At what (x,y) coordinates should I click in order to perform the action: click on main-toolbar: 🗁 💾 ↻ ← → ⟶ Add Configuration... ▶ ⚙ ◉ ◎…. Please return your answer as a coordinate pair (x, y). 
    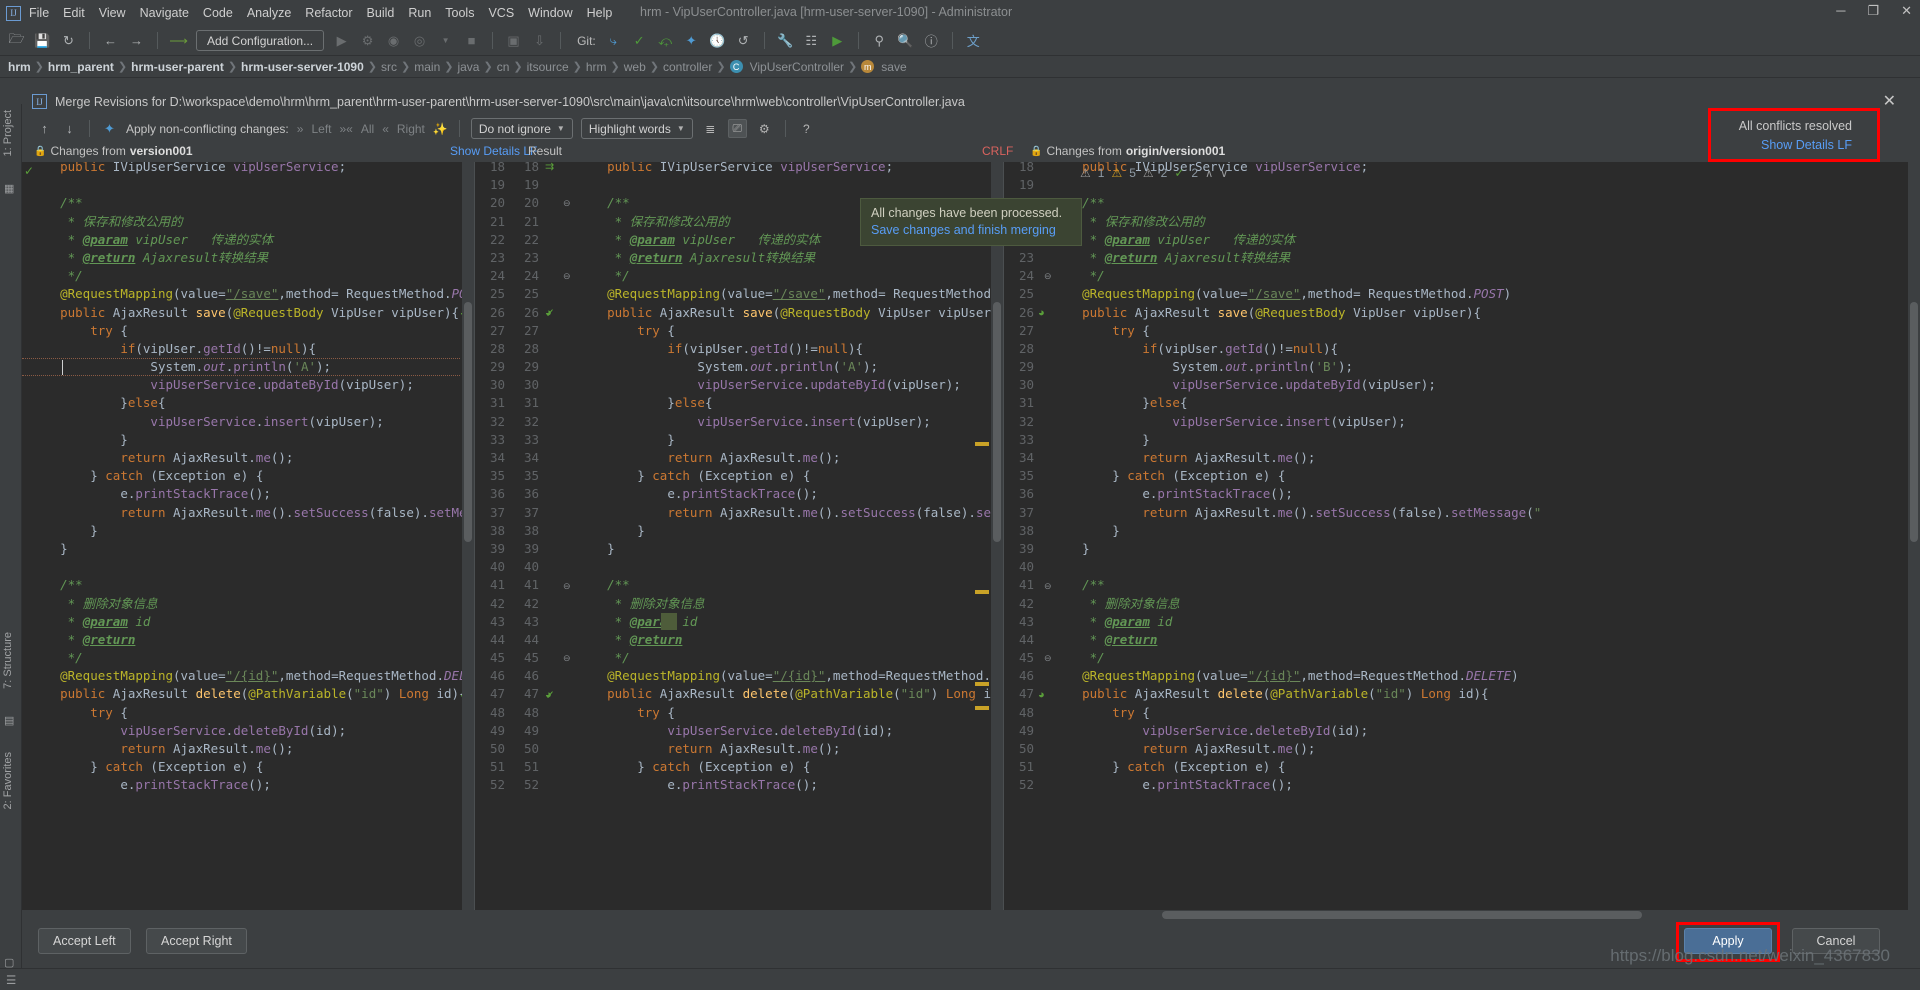
    Looking at the image, I should click on (960, 41).